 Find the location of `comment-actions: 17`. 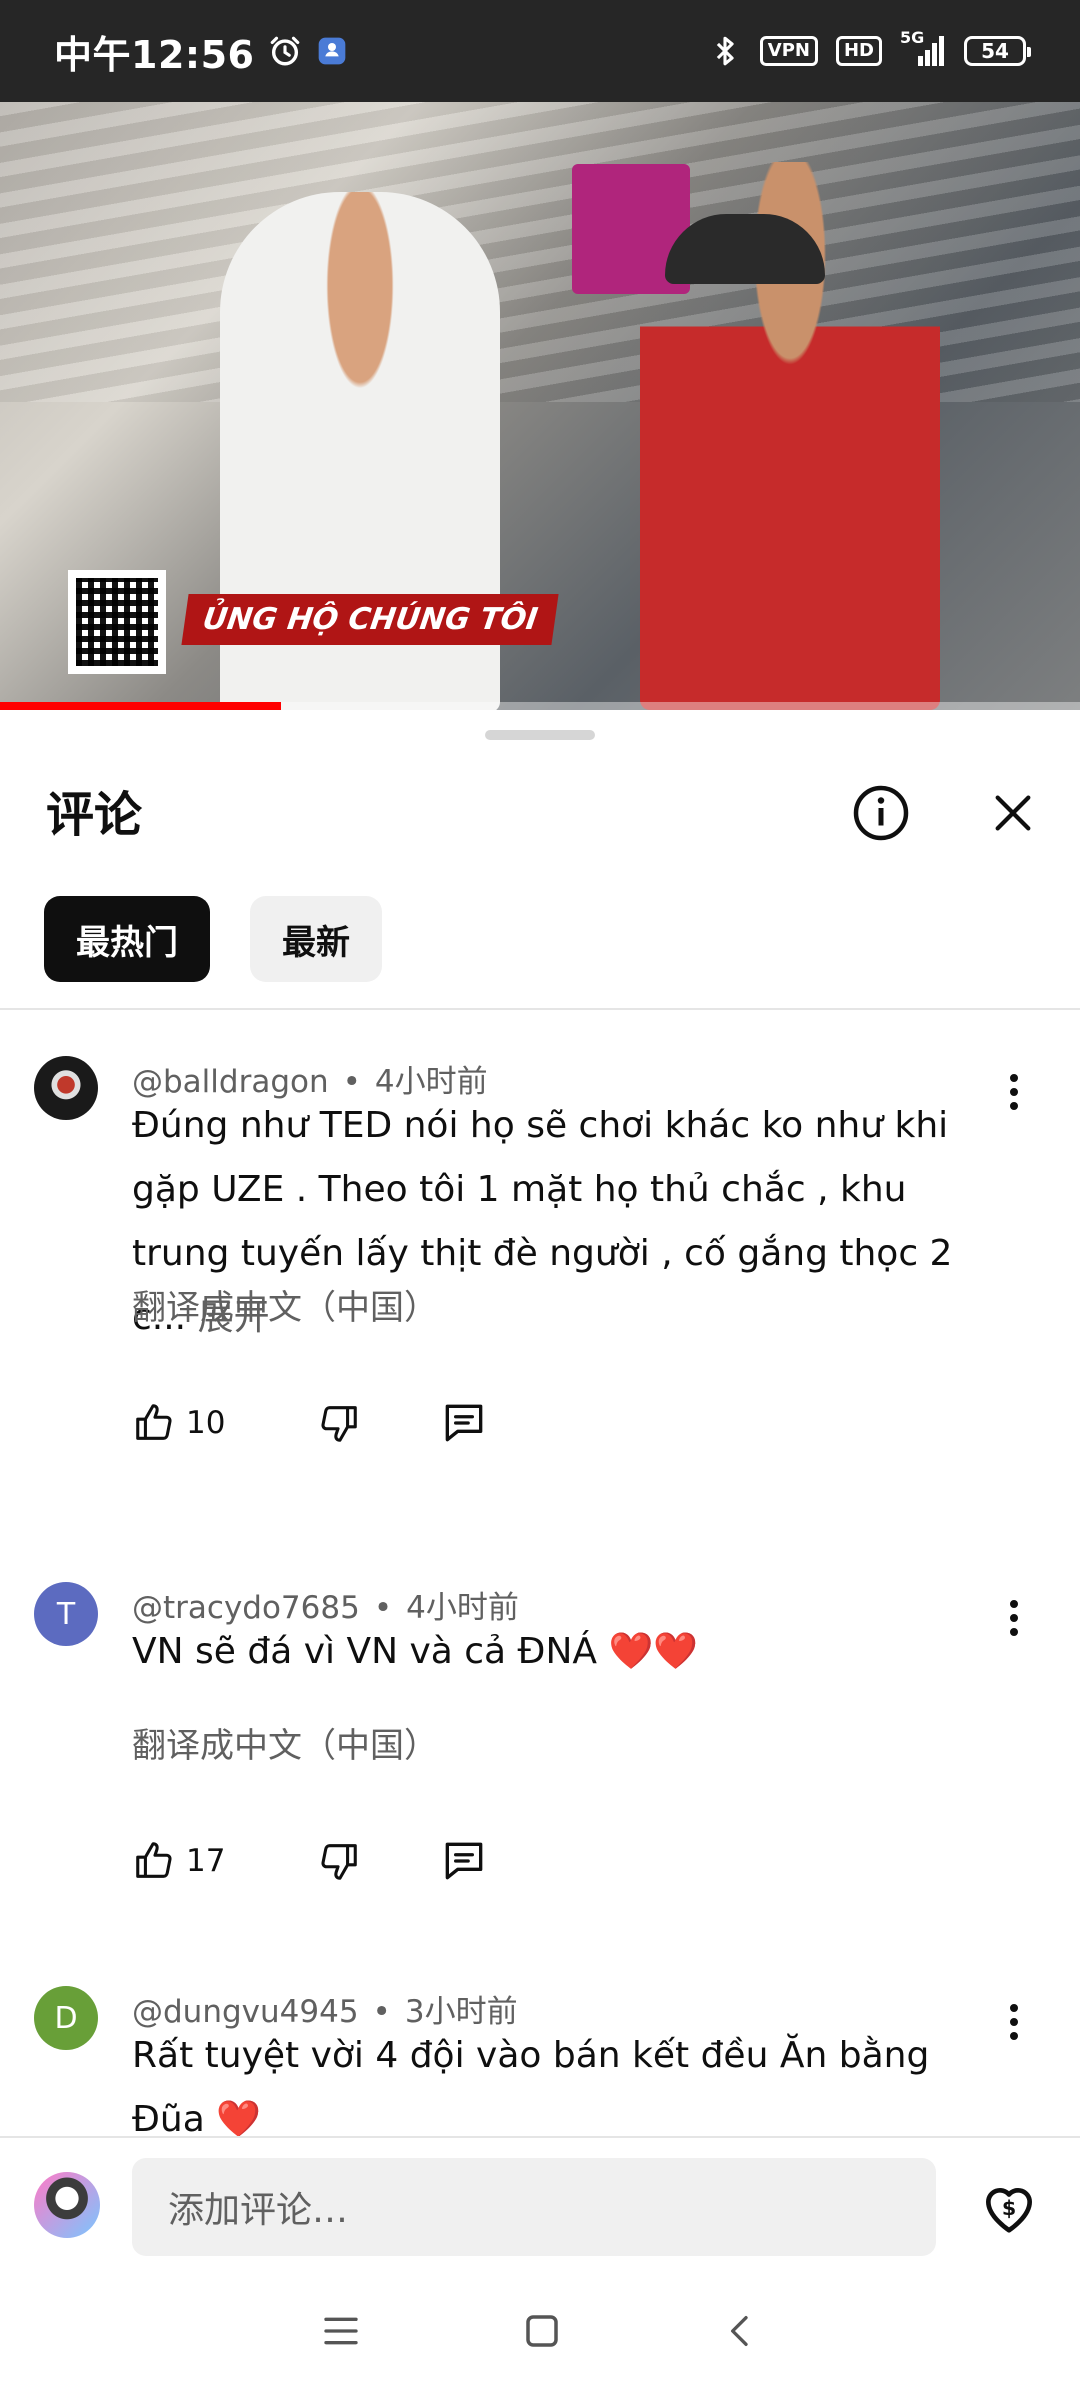

comment-actions: 17 is located at coordinates (335, 1861).